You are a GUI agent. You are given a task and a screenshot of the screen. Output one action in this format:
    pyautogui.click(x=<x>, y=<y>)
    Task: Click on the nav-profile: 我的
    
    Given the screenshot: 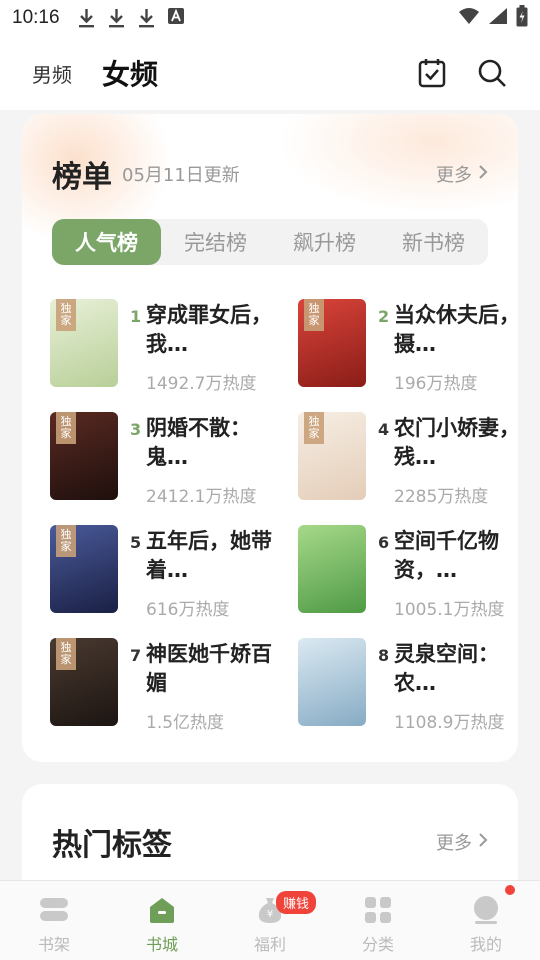 What is the action you would take?
    pyautogui.click(x=486, y=920)
    